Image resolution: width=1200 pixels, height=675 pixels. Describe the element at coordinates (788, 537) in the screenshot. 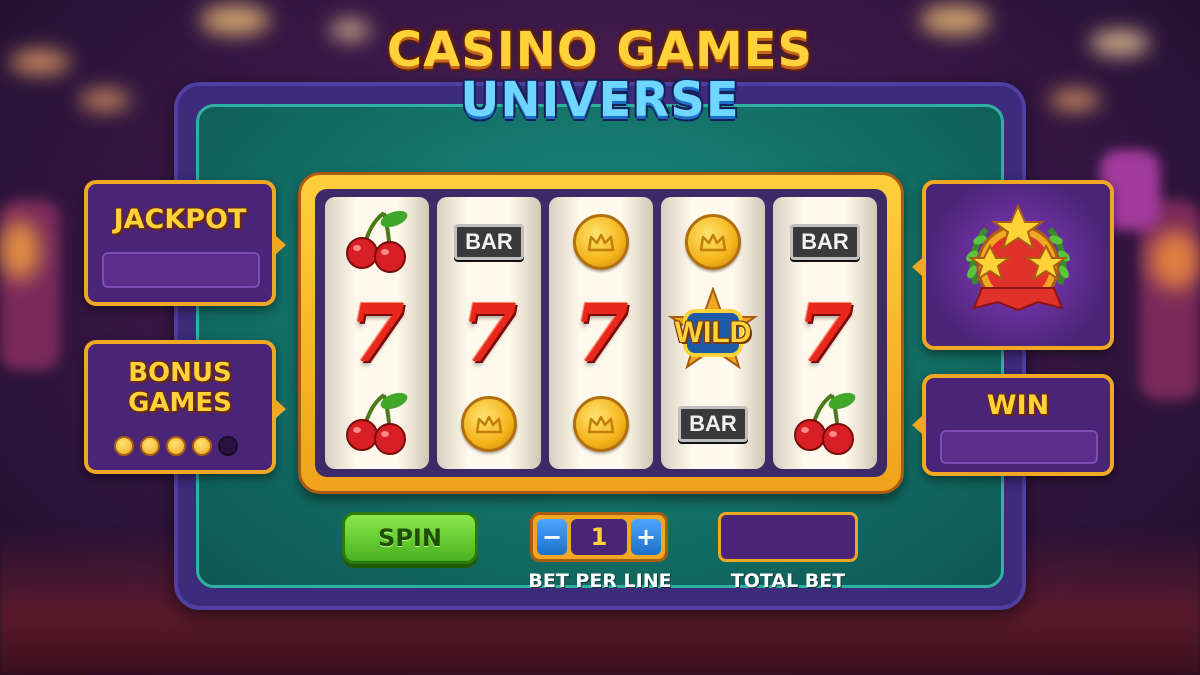

I see `total-bet-display` at that location.